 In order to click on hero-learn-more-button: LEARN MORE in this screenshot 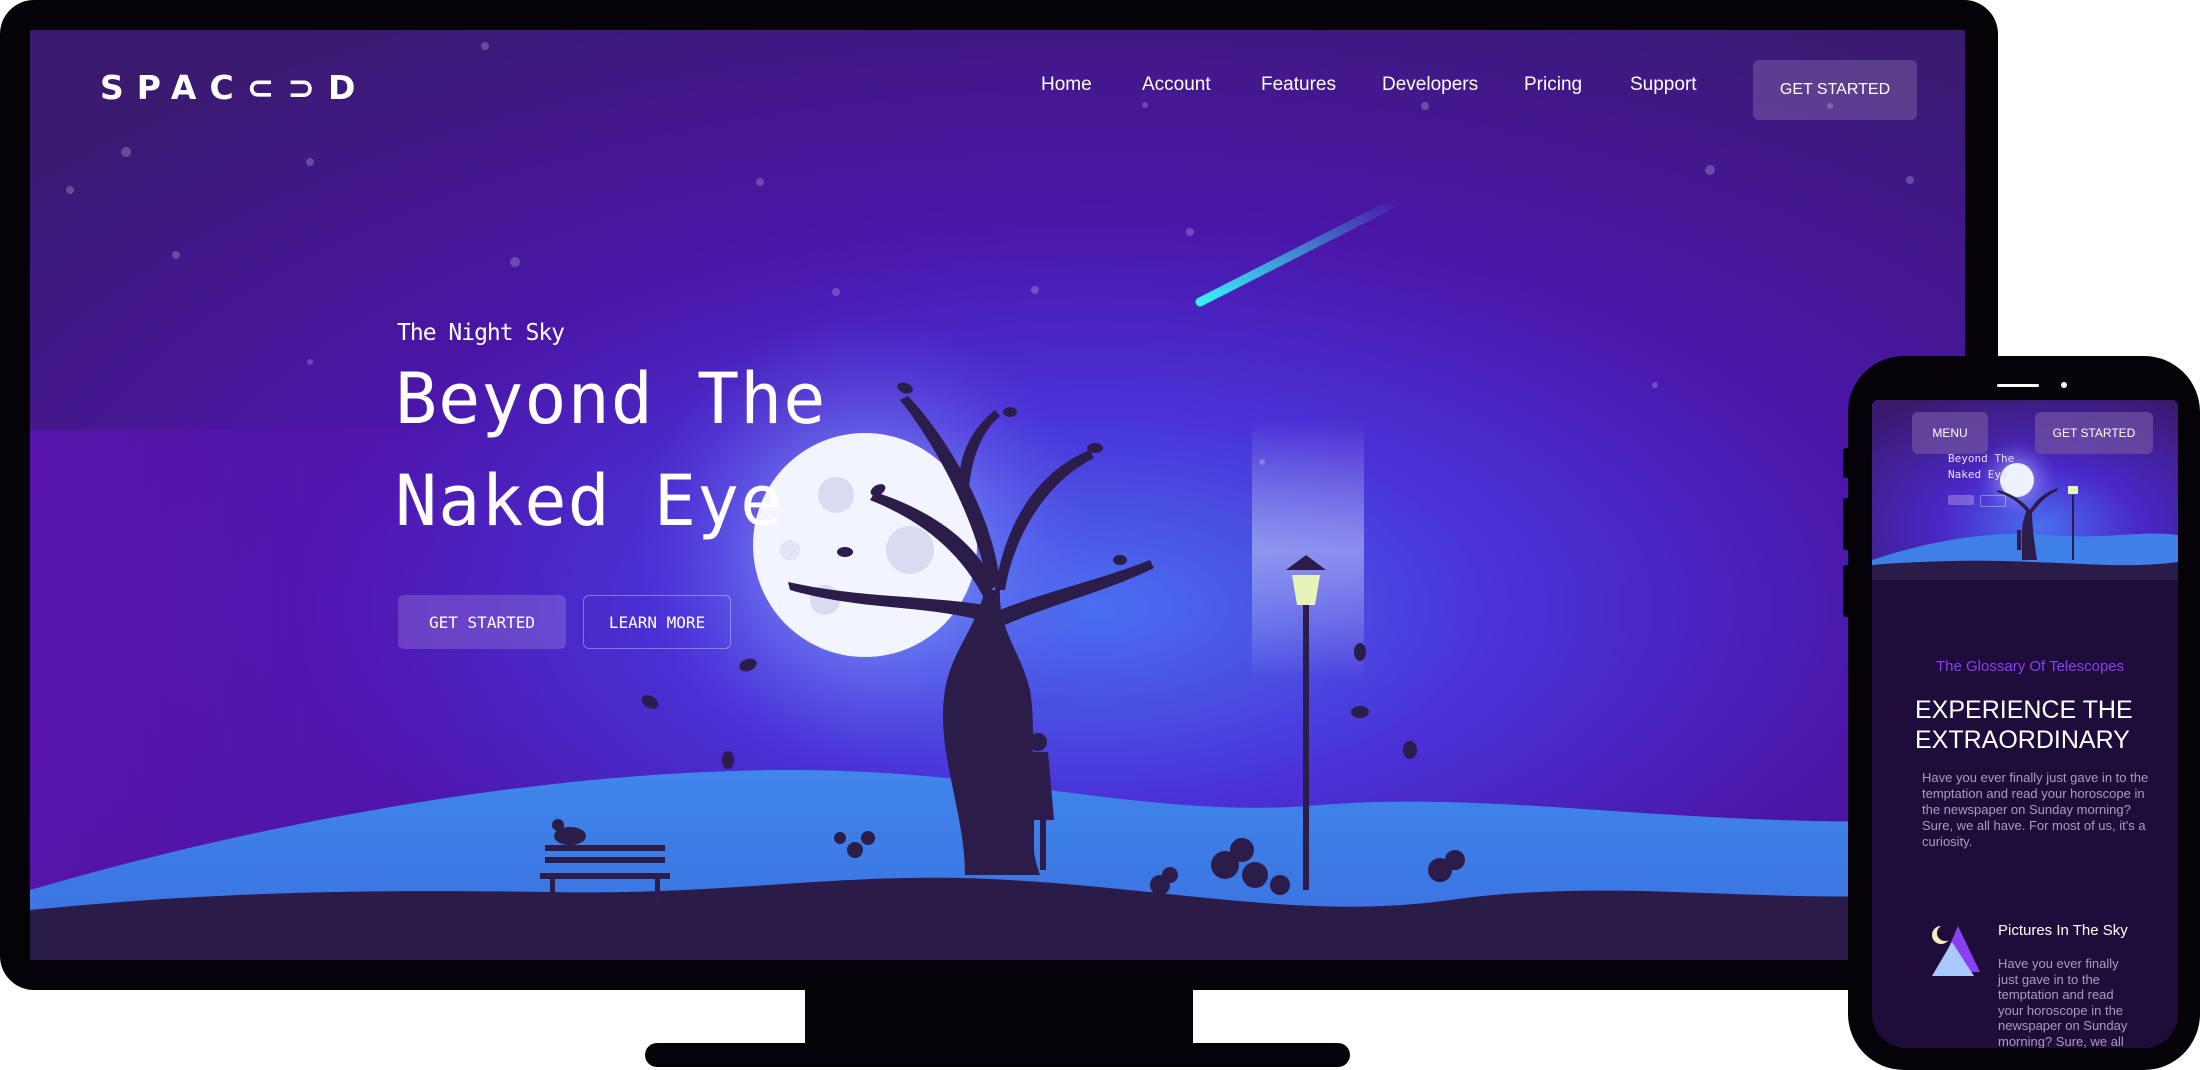, I will do `click(657, 622)`.